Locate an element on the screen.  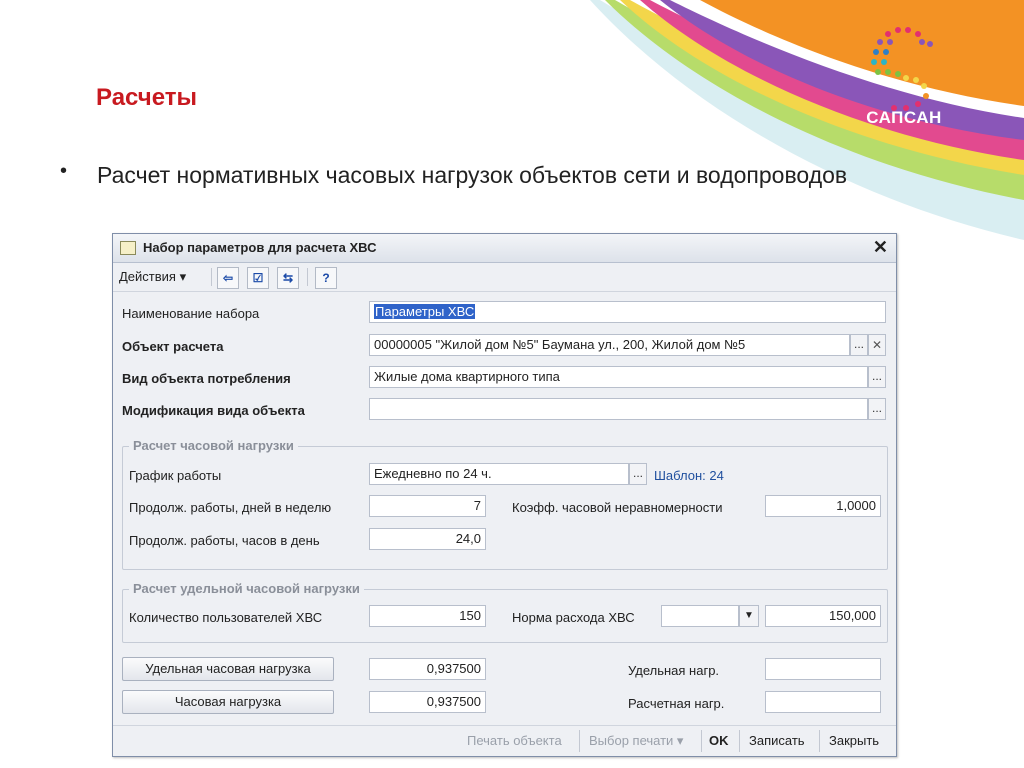
print-select-button: Выбор печати ▾ is located at coordinates (636, 741).